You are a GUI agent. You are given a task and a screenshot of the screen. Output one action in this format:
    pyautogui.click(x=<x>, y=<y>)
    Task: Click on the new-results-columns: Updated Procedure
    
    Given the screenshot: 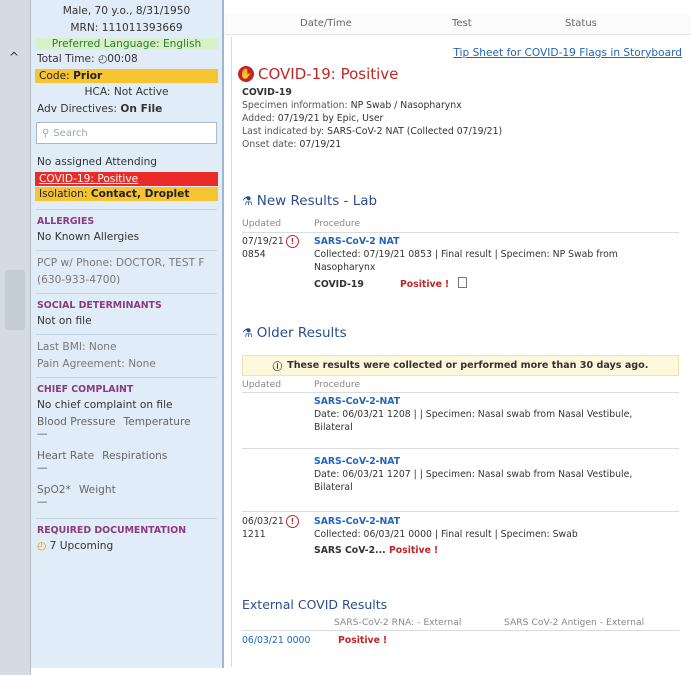 What is the action you would take?
    pyautogui.click(x=301, y=223)
    